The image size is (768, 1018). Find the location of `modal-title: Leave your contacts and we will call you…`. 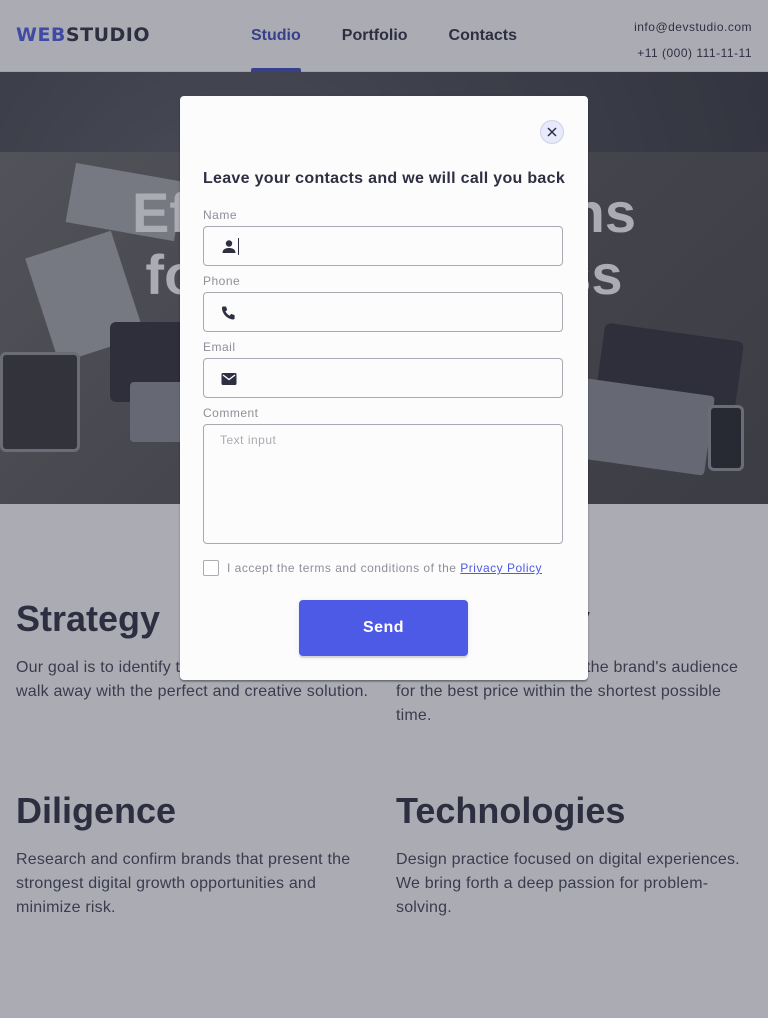

modal-title: Leave your contacts and we will call you… is located at coordinates (384, 178).